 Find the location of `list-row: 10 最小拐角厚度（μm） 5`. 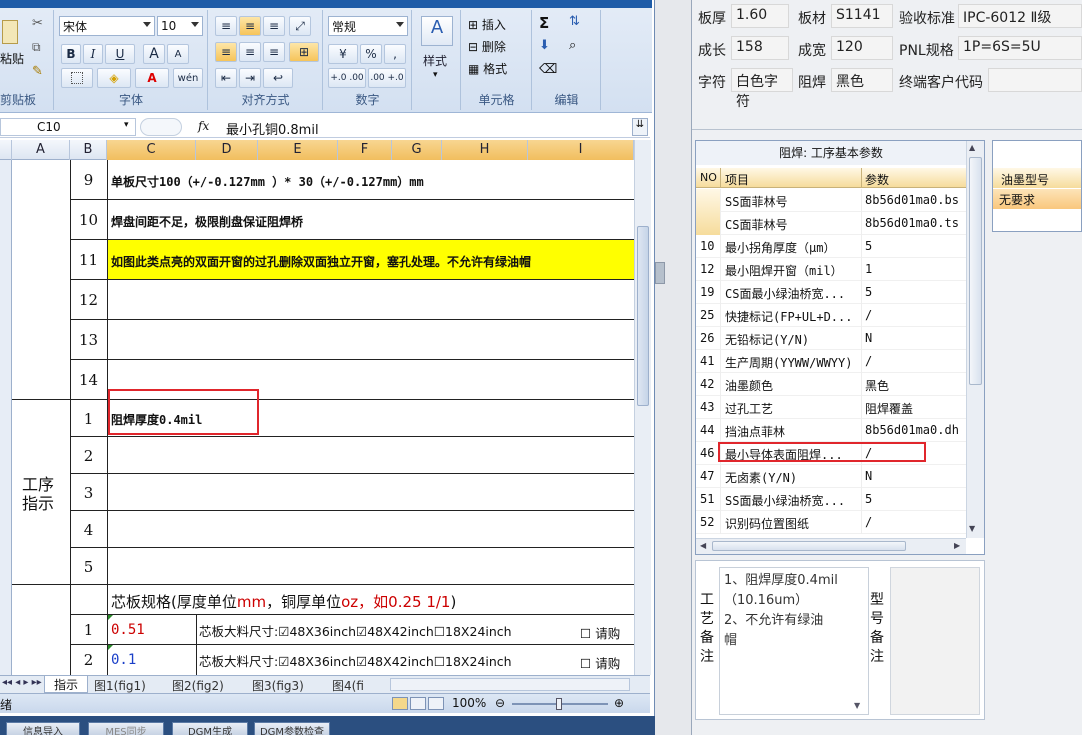

list-row: 10 最小拐角厚度（μm） 5 is located at coordinates (831, 246).